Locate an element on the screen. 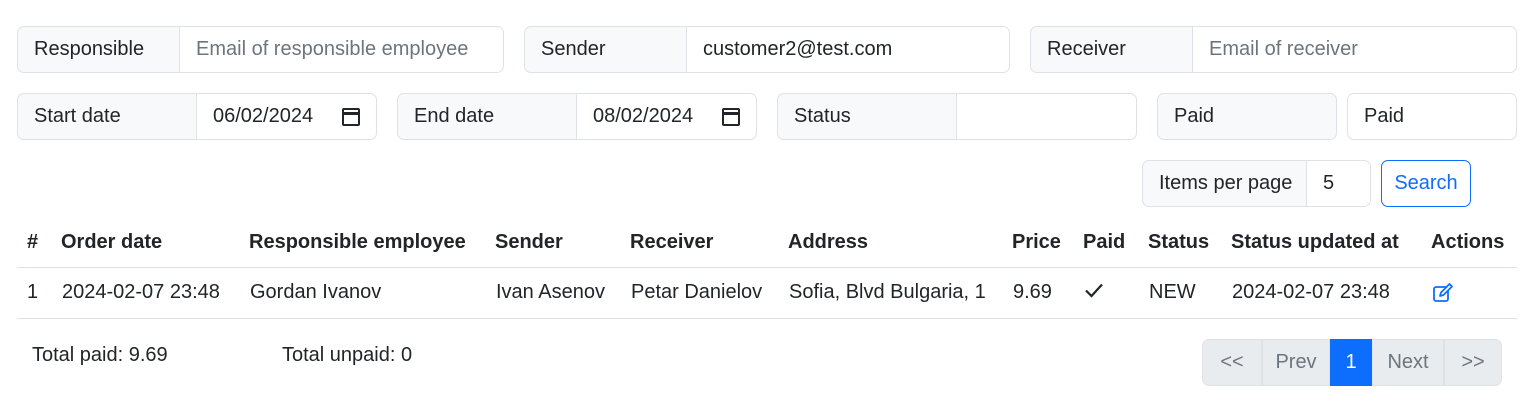 Image resolution: width=1536 pixels, height=401 pixels. total-unpaid: Total unpaid: 0 is located at coordinates (347, 355).